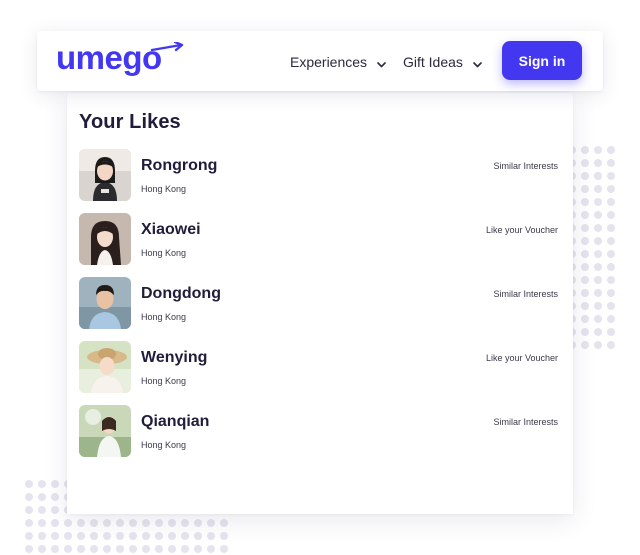  Describe the element at coordinates (433, 62) in the screenshot. I see `nav-gift-ideas-label: Gift Ideas` at that location.